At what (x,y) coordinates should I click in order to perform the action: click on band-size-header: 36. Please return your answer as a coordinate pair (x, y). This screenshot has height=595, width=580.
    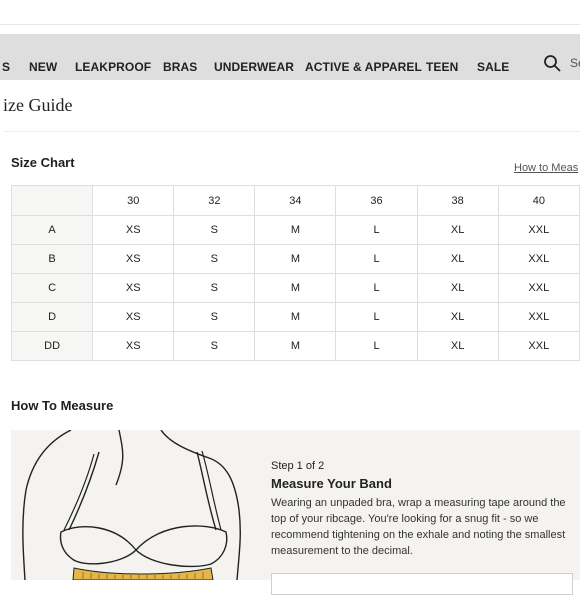
    Looking at the image, I should click on (376, 200).